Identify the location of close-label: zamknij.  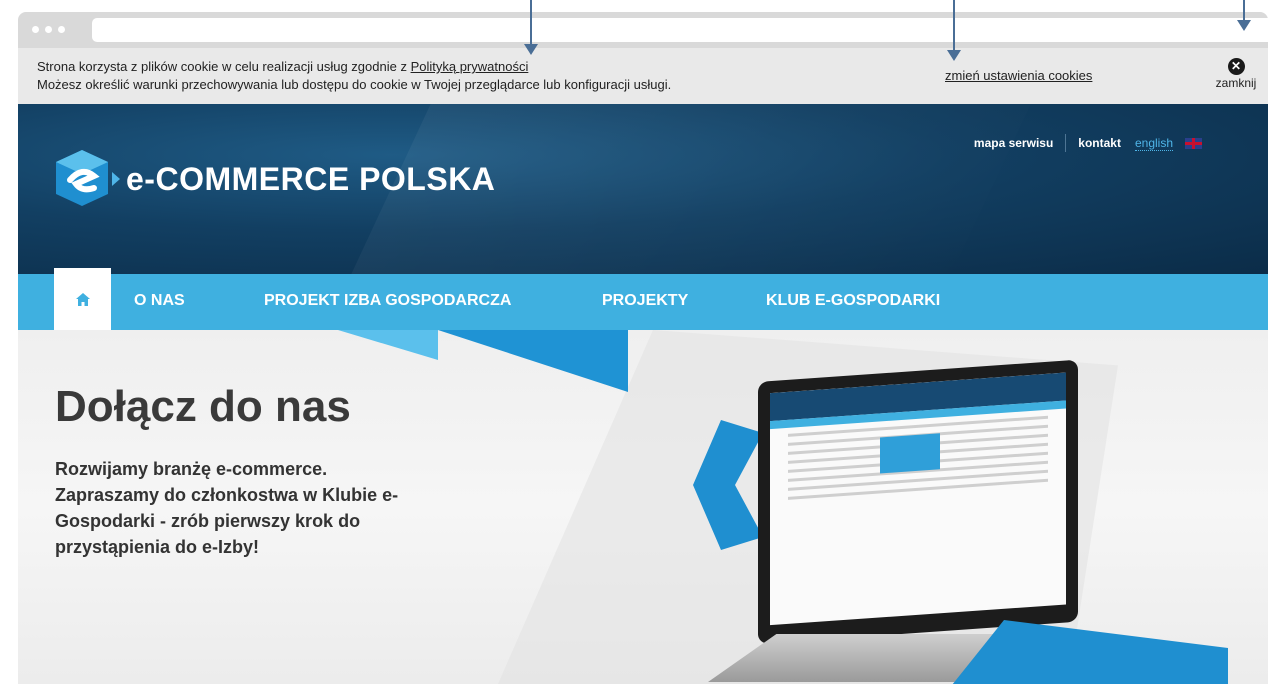
(1236, 83).